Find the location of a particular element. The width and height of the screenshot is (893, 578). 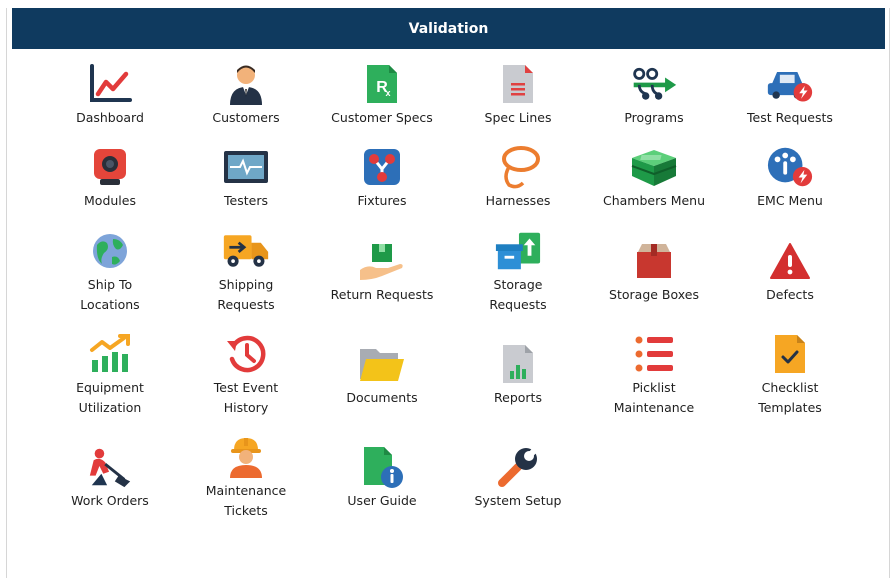

tile-customer-specs: R x Customer Specs is located at coordinates (382, 108).